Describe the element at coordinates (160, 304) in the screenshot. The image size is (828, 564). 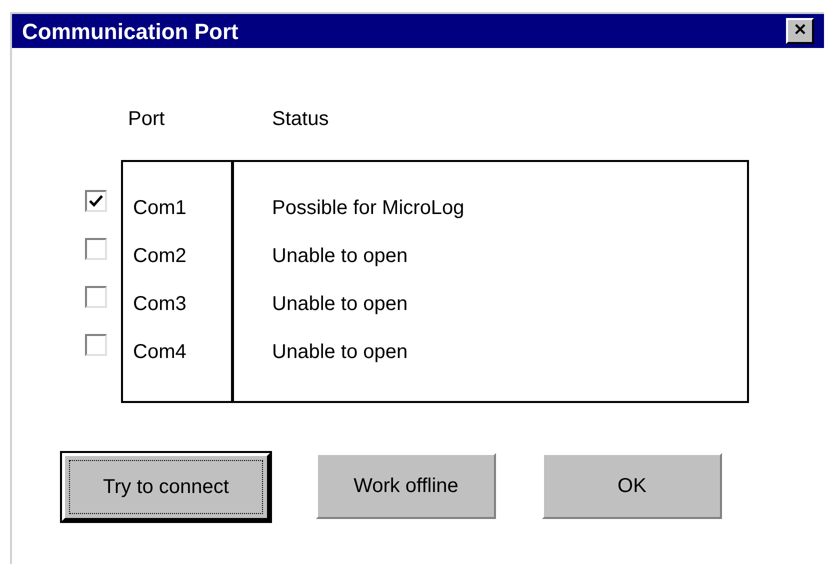
I see `port-cell-text: Com3` at that location.